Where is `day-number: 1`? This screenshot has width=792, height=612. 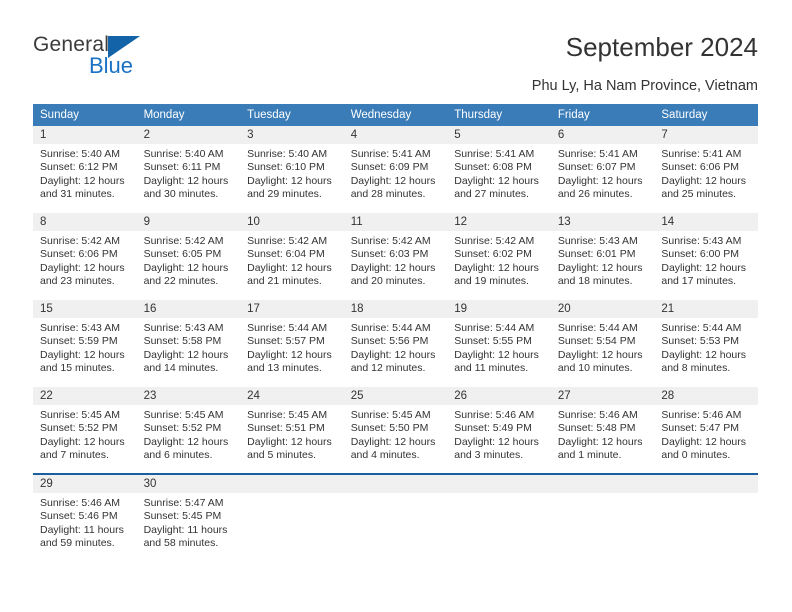
day-number: 1 is located at coordinates (85, 135).